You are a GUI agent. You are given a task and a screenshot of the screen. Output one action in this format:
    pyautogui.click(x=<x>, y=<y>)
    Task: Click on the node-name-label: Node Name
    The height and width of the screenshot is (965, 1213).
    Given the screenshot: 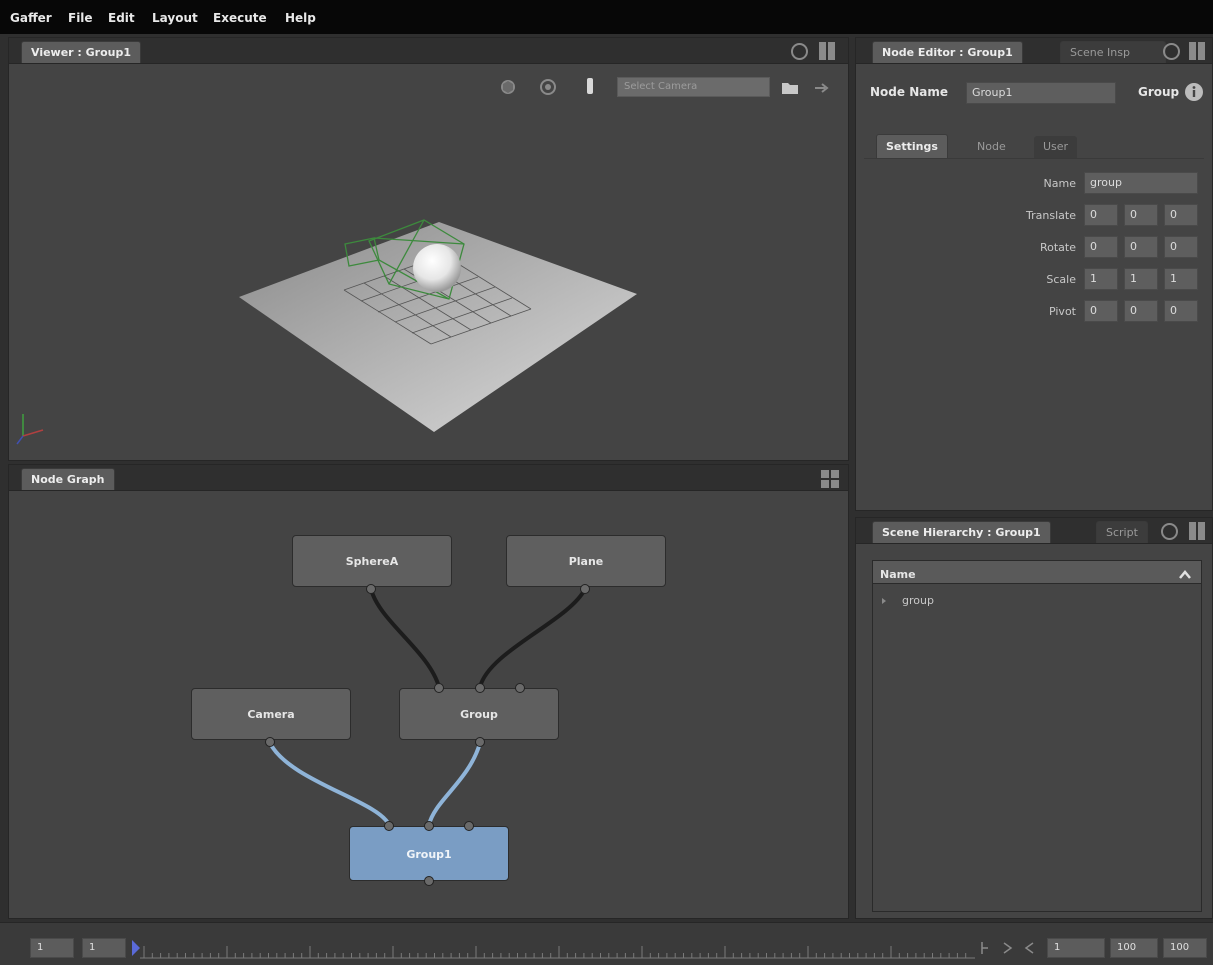 What is the action you would take?
    pyautogui.click(x=909, y=92)
    